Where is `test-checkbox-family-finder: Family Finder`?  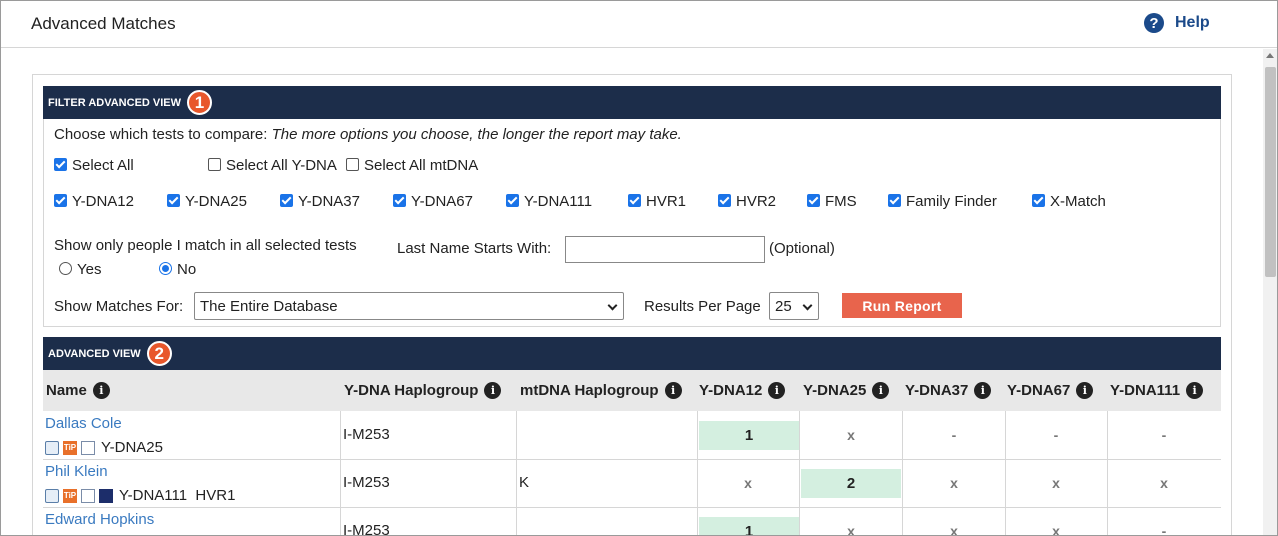
test-checkbox-family-finder: Family Finder is located at coordinates (942, 201).